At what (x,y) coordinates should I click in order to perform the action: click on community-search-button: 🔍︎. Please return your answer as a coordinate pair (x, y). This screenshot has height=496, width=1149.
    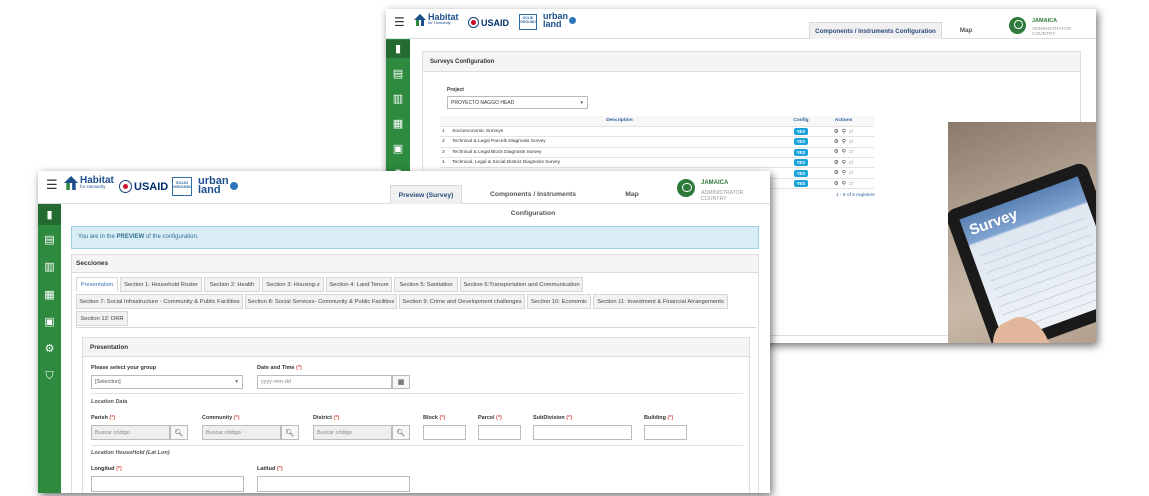
    Looking at the image, I should click on (290, 432).